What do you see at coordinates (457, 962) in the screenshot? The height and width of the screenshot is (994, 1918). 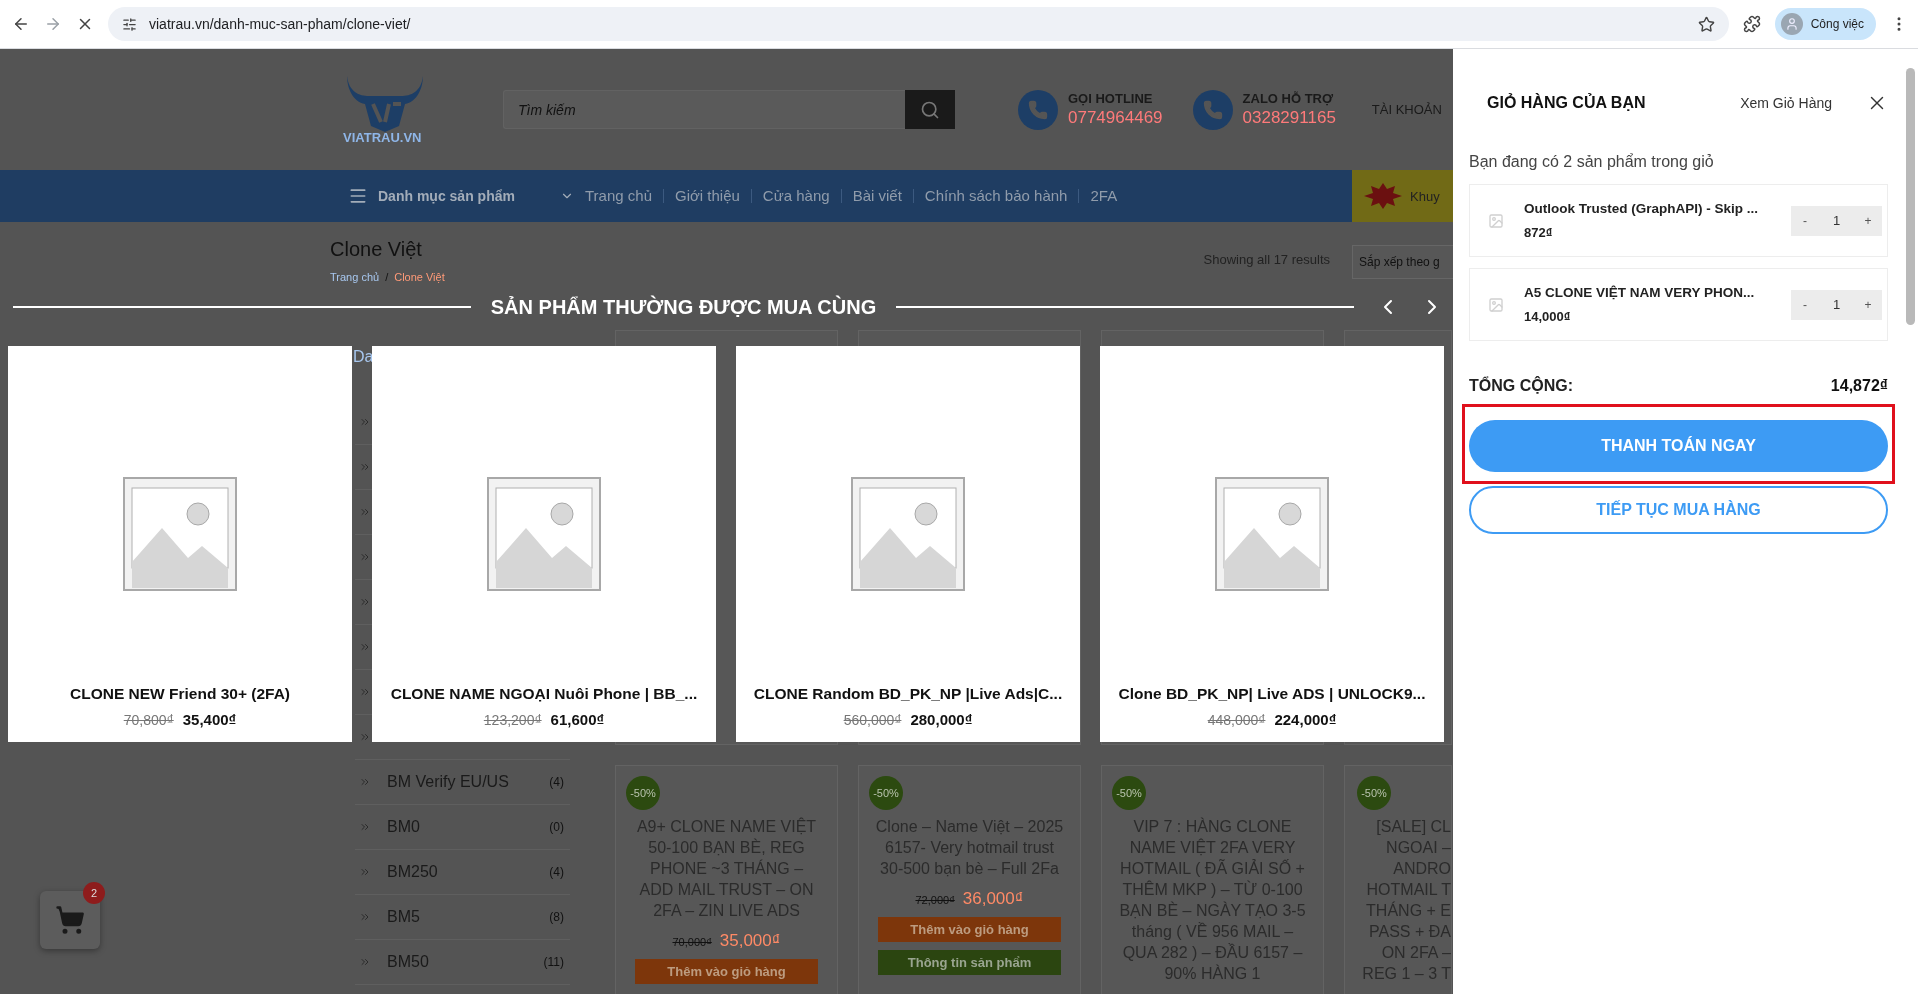 I see `category-link: BM50` at bounding box center [457, 962].